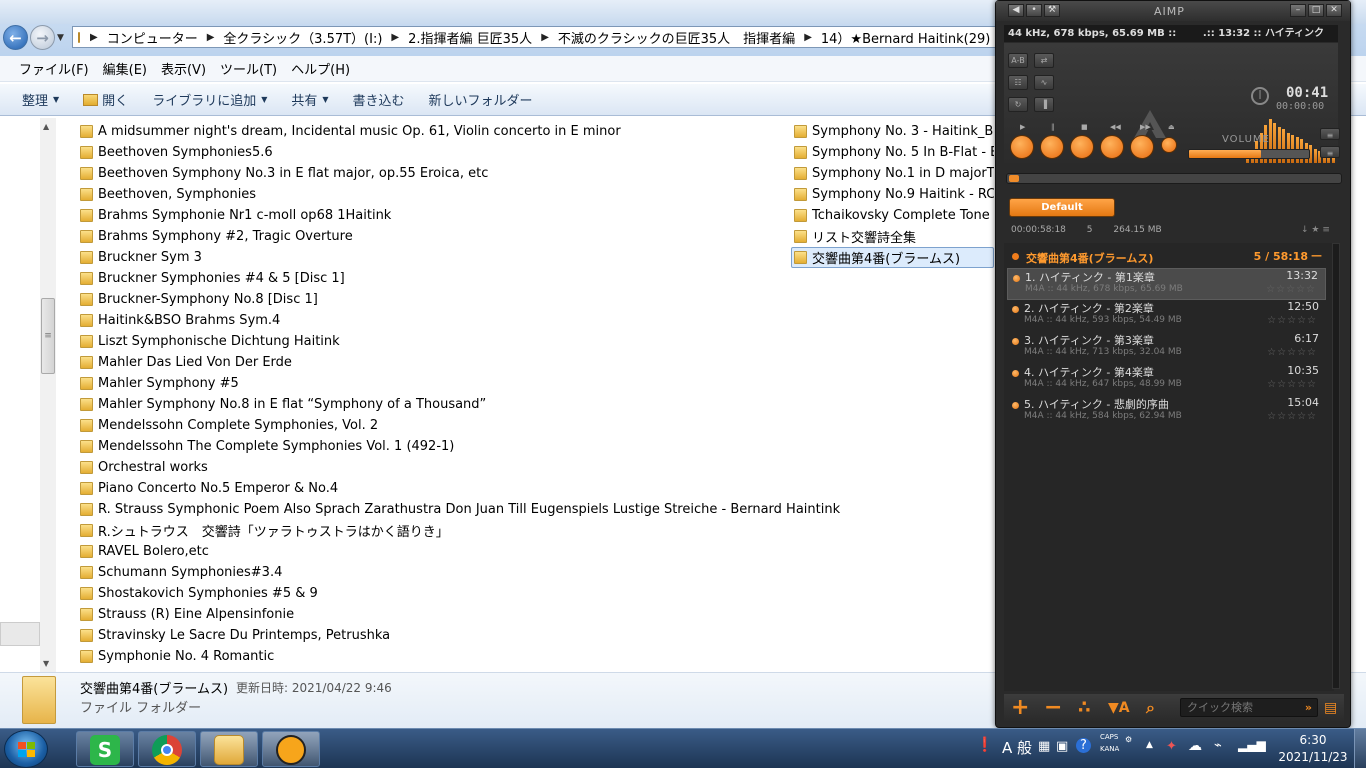  What do you see at coordinates (1249, 707) in the screenshot?
I see `quick-search-input: クイック検索 »` at bounding box center [1249, 707].